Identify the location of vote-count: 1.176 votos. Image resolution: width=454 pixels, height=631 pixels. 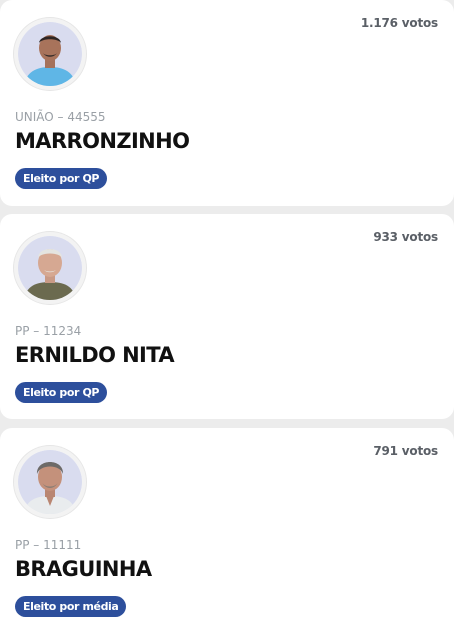
(399, 23).